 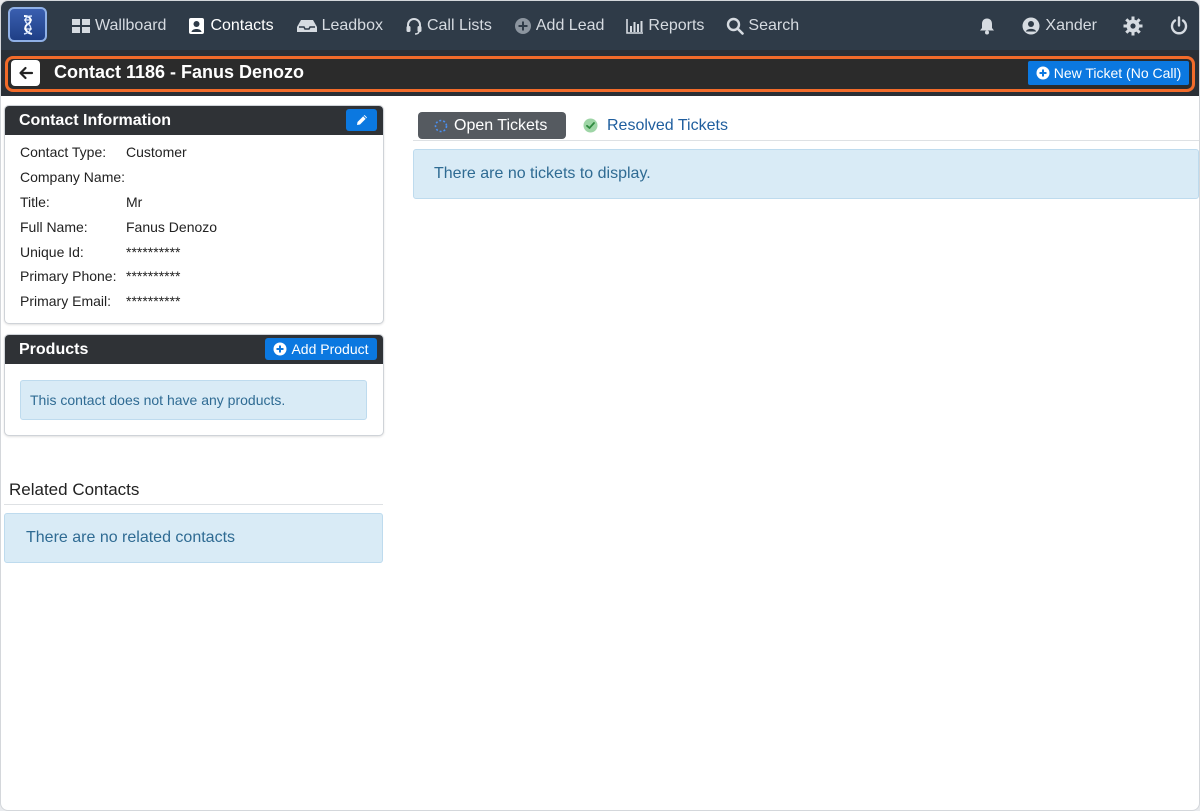 I want to click on nav-label: Call Lists, so click(x=459, y=25).